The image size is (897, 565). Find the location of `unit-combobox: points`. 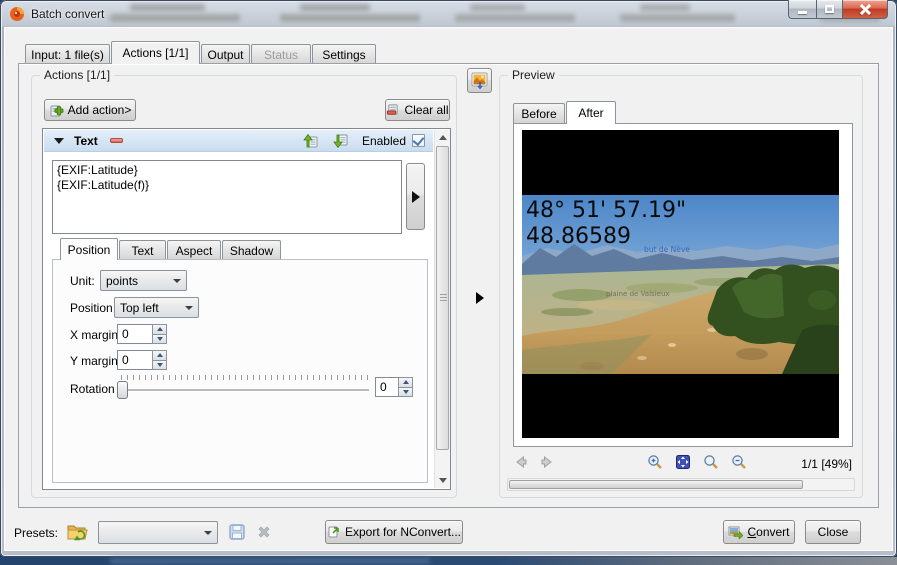

unit-combobox: points is located at coordinates (143, 280).